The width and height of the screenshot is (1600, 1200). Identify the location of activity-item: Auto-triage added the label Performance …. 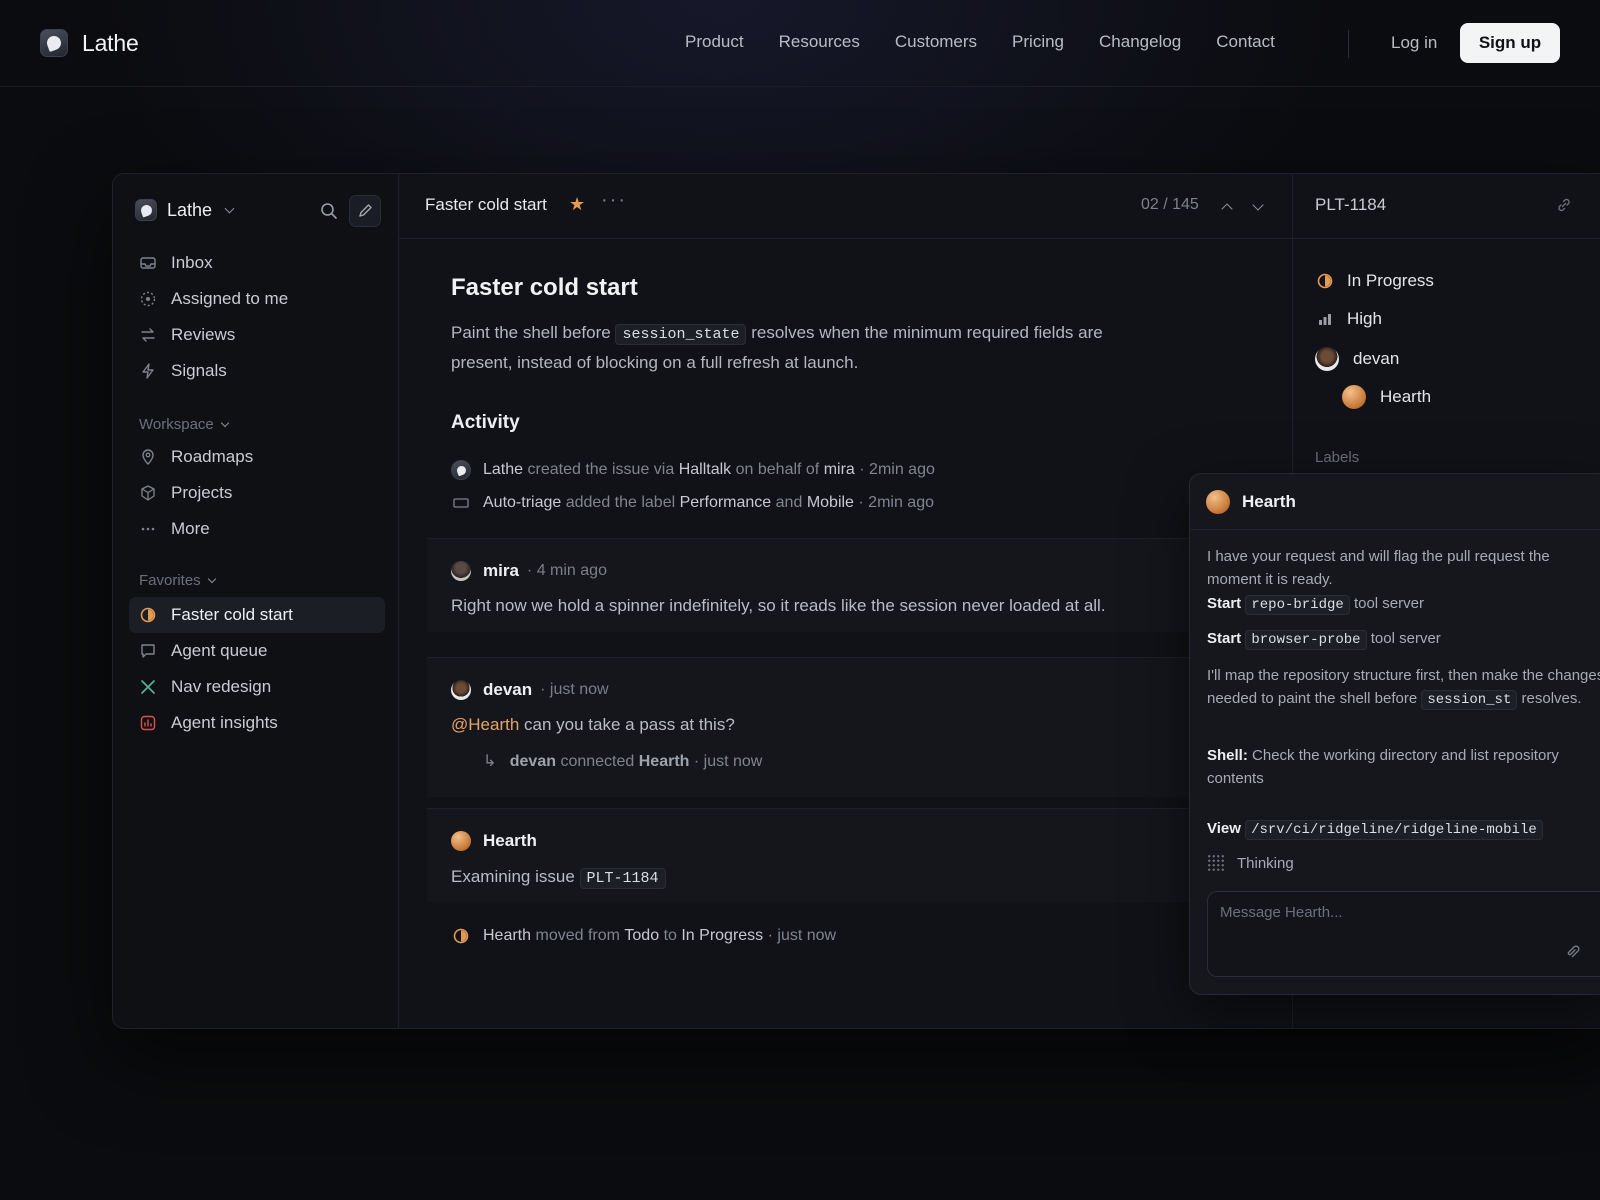
(692, 503).